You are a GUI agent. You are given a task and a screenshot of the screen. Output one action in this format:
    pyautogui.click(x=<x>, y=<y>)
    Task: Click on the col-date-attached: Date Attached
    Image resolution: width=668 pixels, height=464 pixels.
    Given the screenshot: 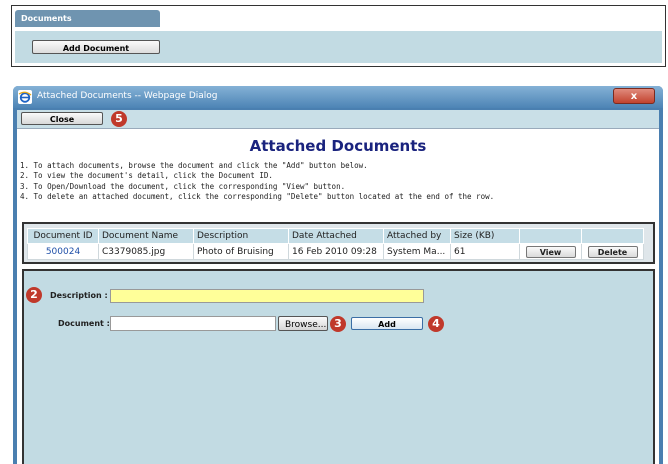 What is the action you would take?
    pyautogui.click(x=336, y=236)
    